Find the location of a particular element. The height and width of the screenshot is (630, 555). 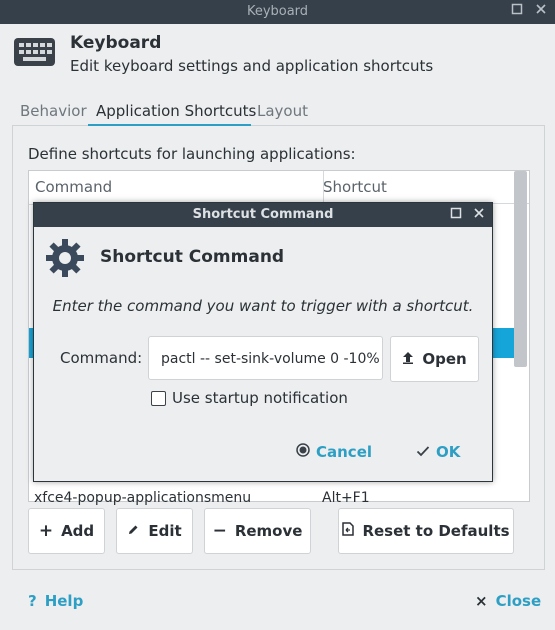

maximize-icon is located at coordinates (517, 11).